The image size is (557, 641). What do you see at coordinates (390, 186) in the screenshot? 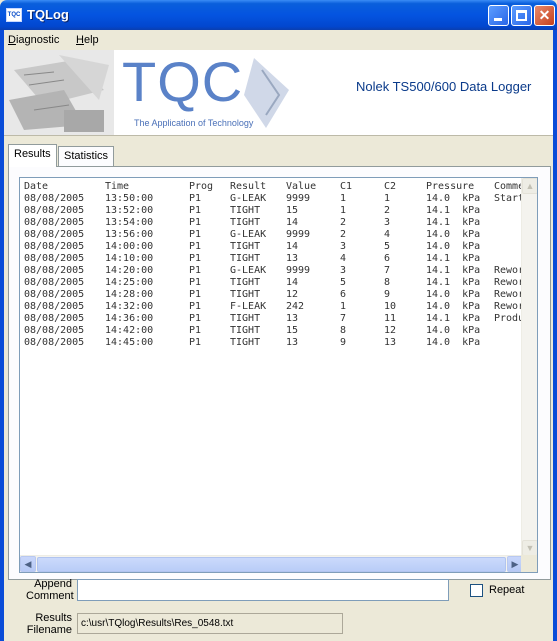
I see `column-header: C2` at bounding box center [390, 186].